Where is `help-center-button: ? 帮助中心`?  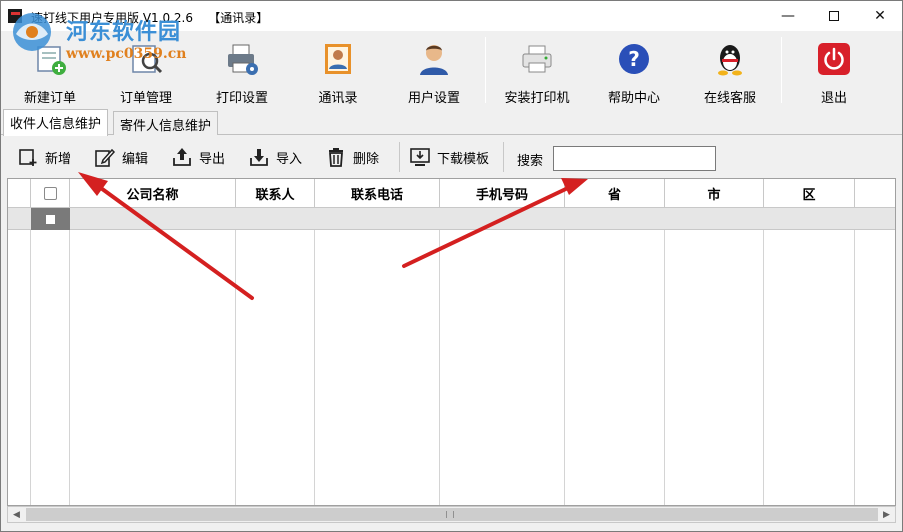
help-center-button: ? 帮助中心 is located at coordinates (634, 69).